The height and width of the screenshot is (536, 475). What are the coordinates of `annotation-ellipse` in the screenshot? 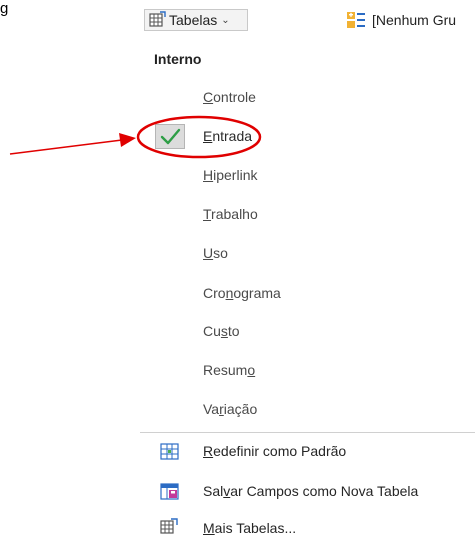 It's located at (199, 137).